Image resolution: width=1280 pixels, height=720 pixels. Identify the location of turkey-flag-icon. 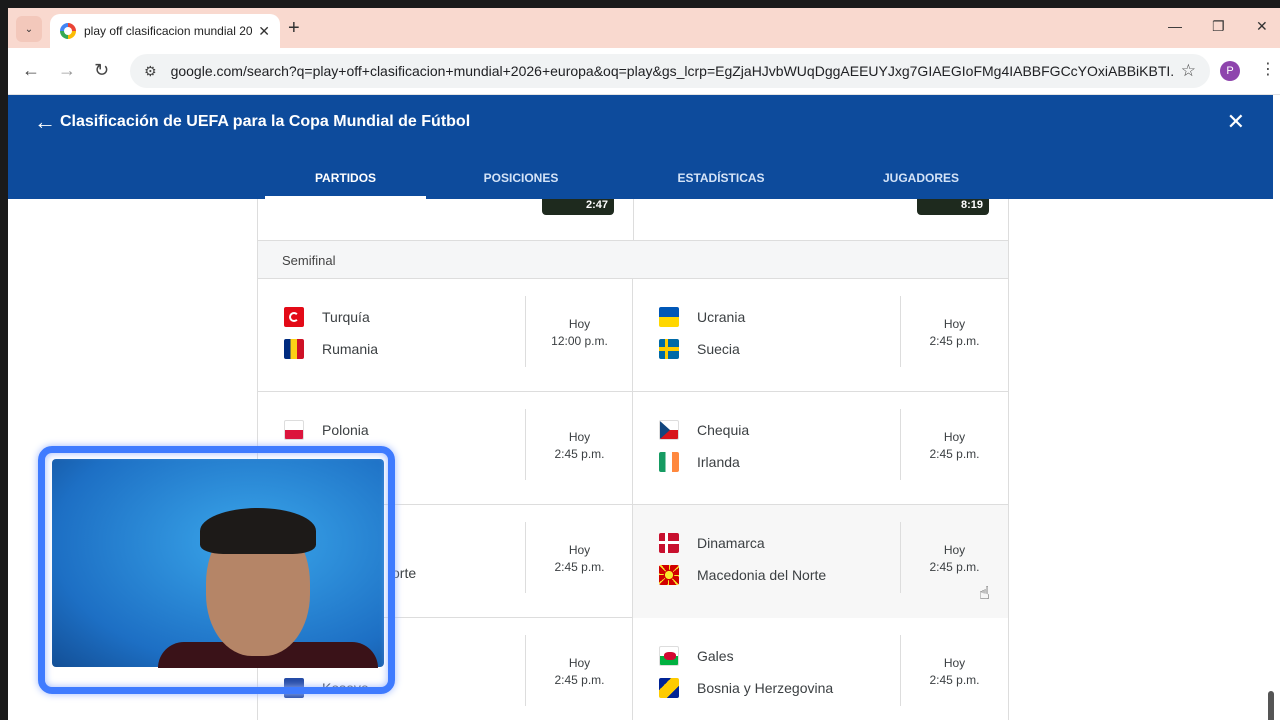
(294, 317).